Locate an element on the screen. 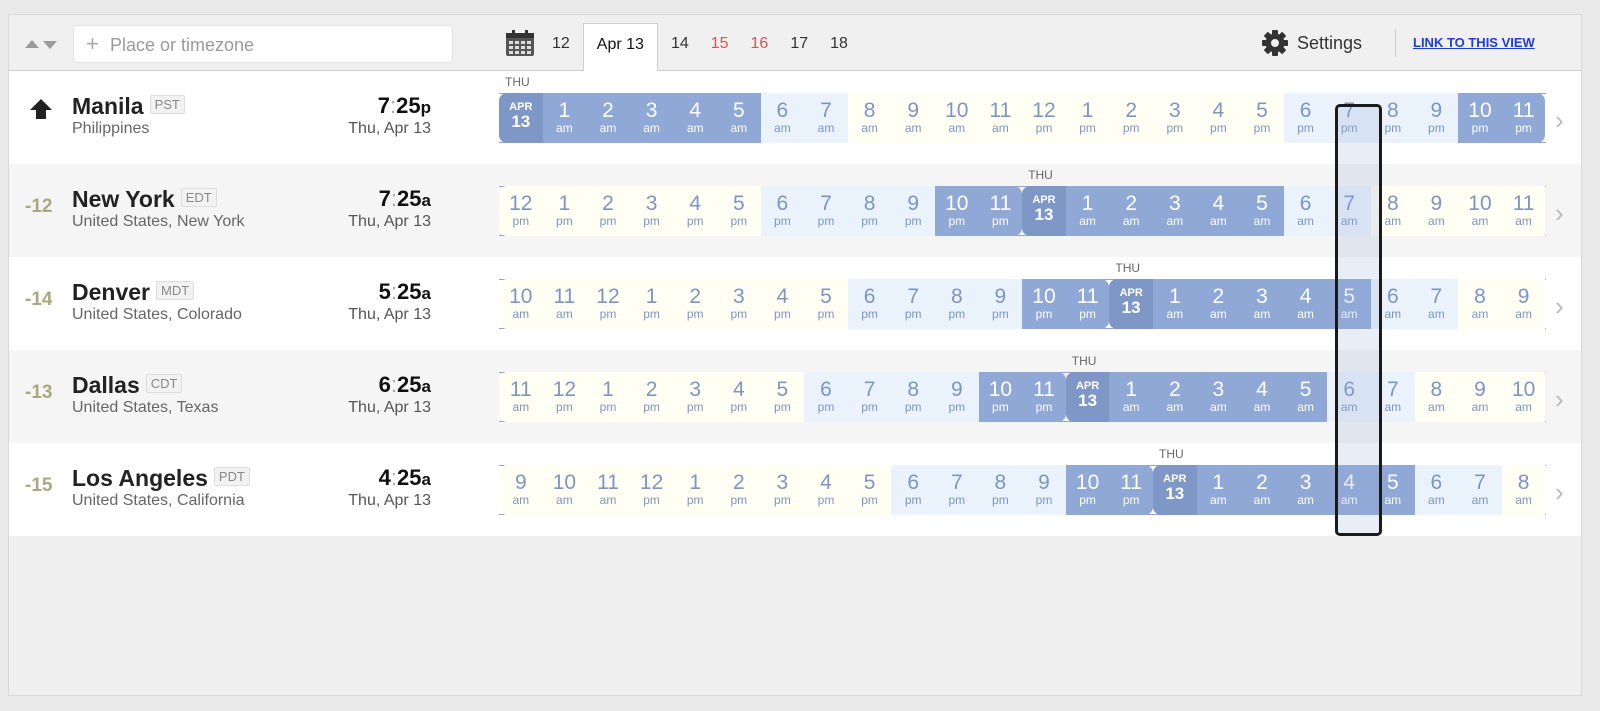 The image size is (1600, 711). search-box: + is located at coordinates (263, 44).